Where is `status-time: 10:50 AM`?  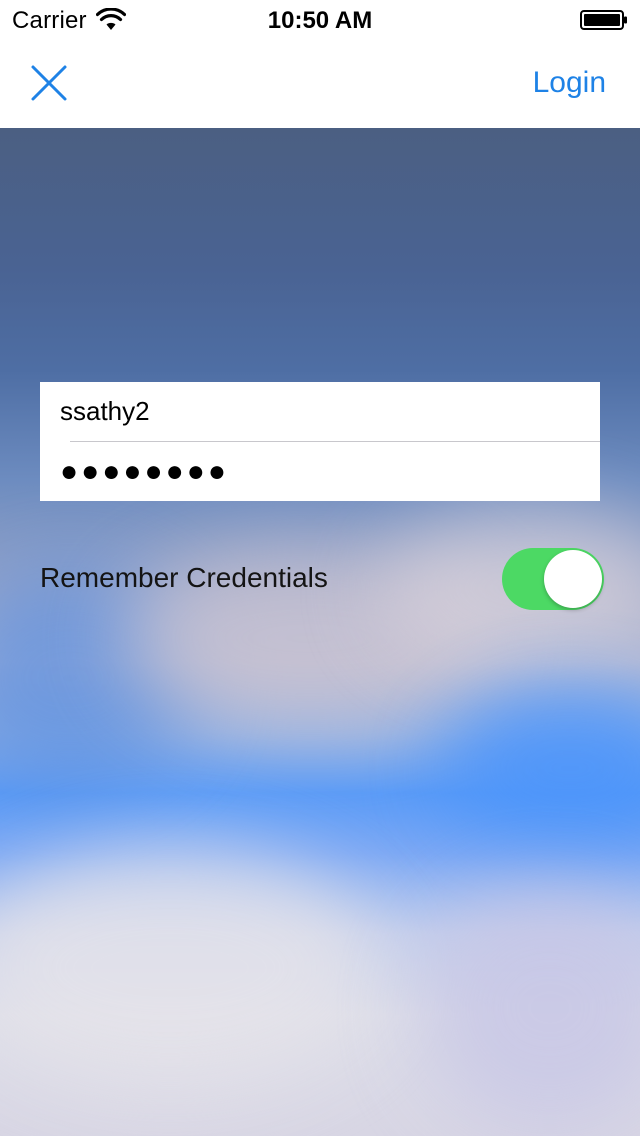 status-time: 10:50 AM is located at coordinates (320, 20).